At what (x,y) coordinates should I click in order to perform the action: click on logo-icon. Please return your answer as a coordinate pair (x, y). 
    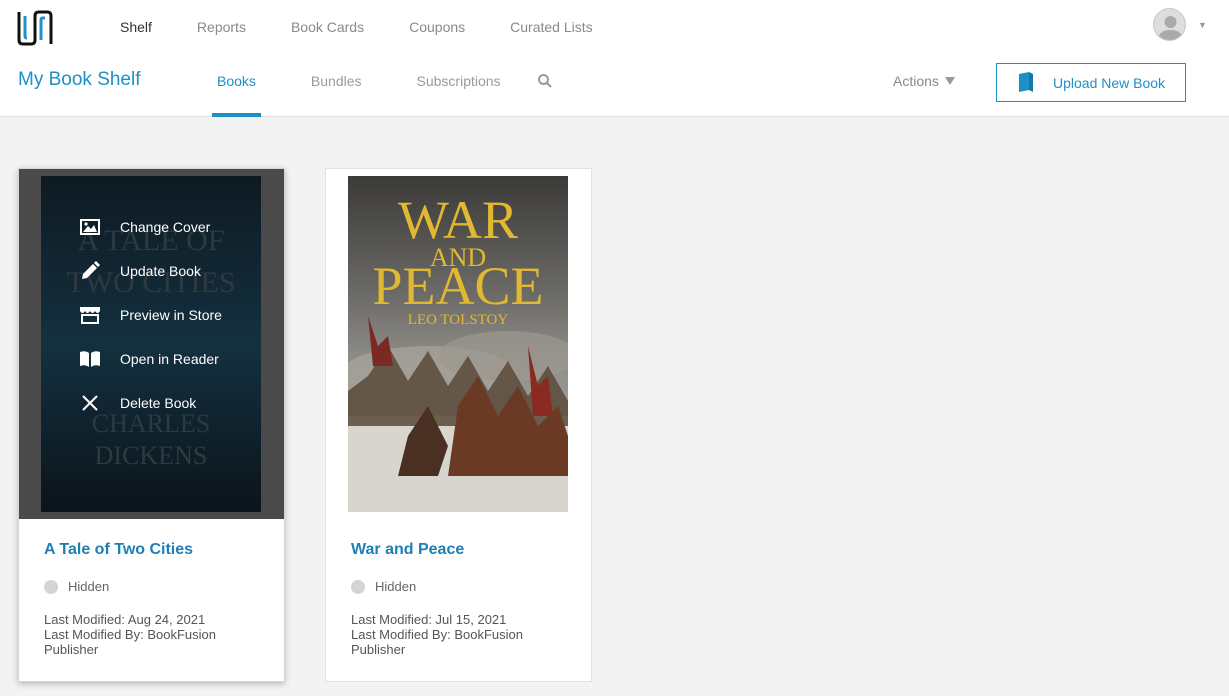
    Looking at the image, I should click on (35, 28).